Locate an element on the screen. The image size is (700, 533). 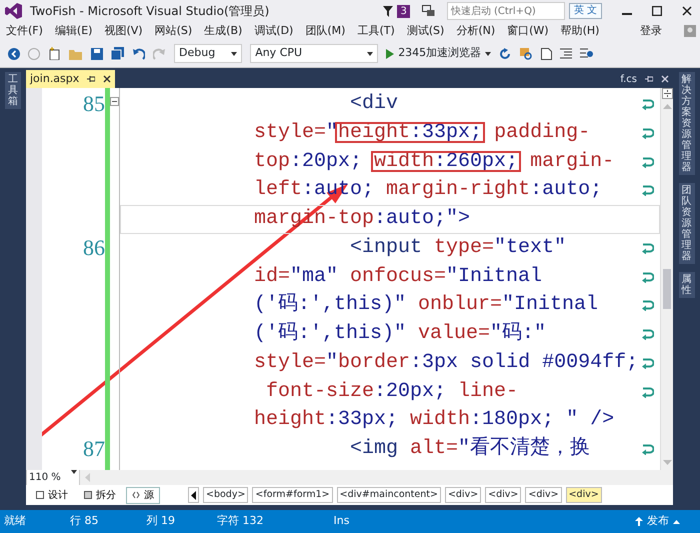
code-line: style="border:3px solid #0094ff; is located at coordinates (446, 362).